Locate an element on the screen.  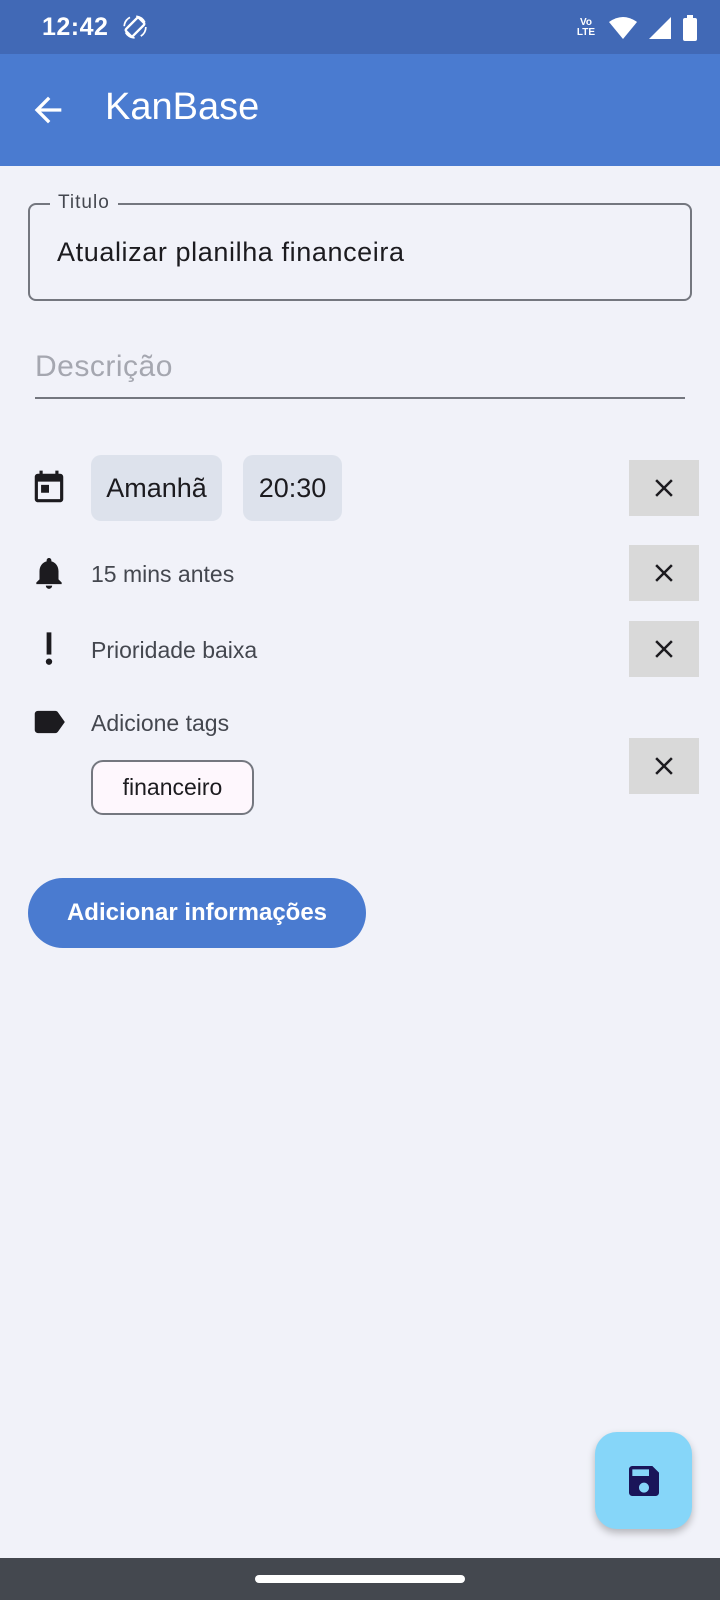
wifi-icon is located at coordinates (623, 28).